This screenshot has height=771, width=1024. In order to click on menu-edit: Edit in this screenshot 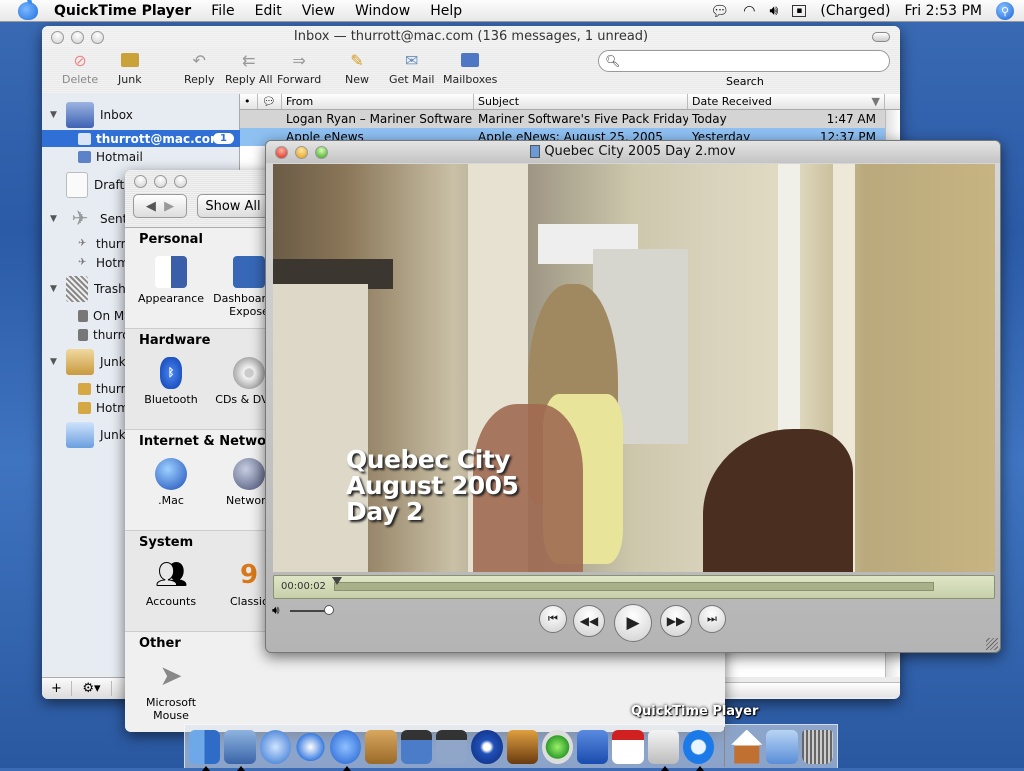, I will do `click(268, 11)`.